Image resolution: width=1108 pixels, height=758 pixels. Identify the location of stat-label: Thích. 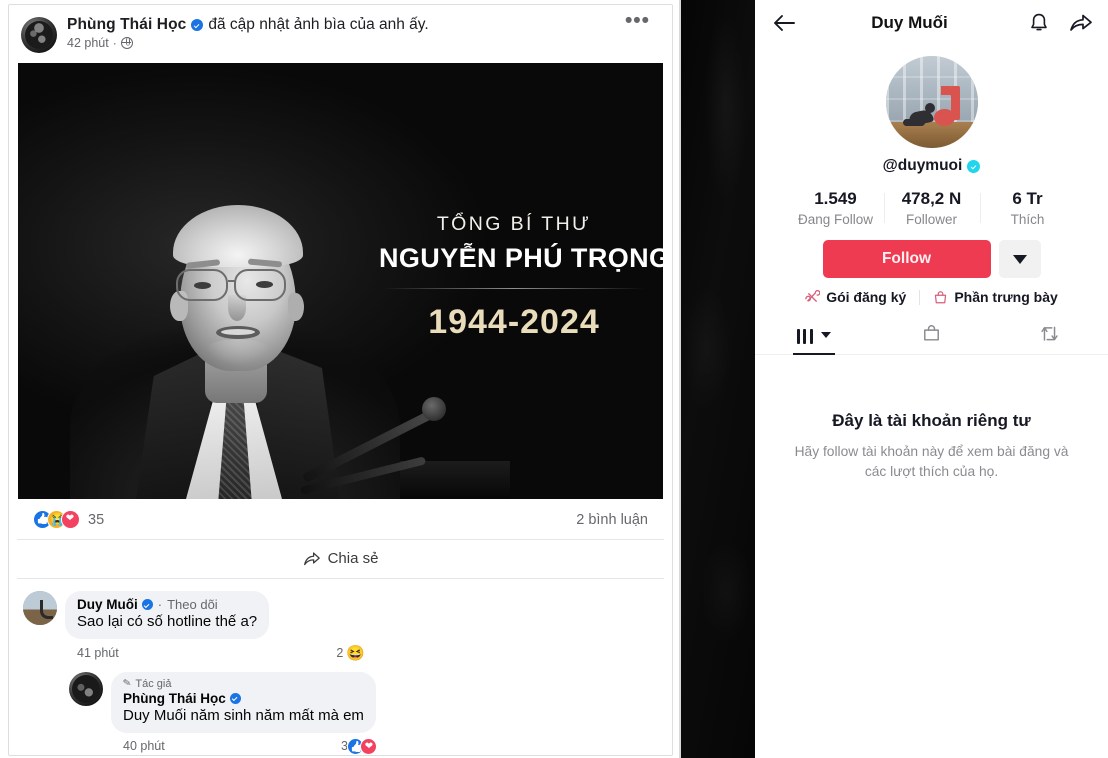
(1027, 219).